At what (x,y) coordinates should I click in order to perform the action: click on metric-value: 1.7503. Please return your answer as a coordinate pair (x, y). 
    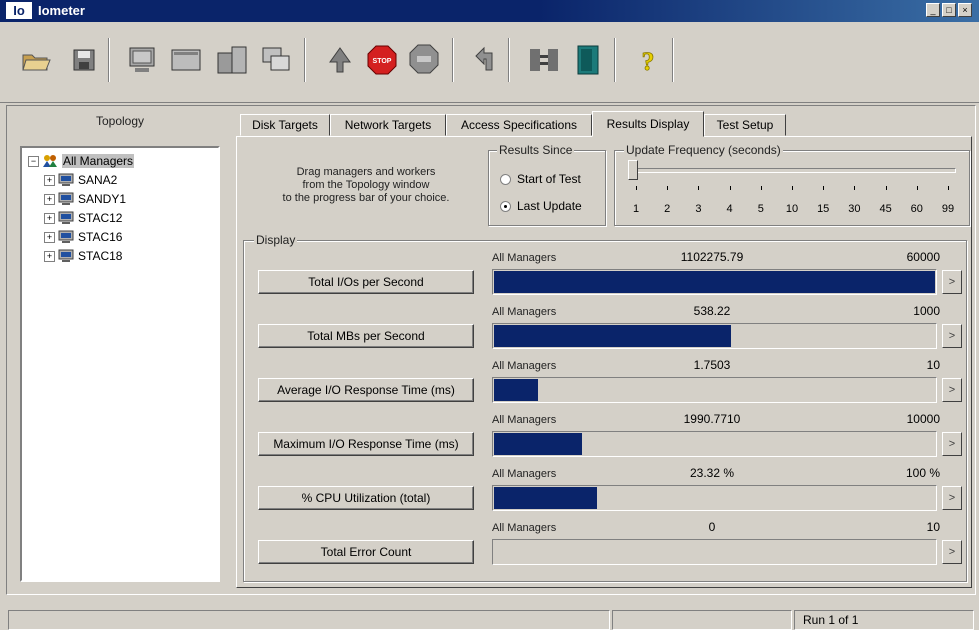
    Looking at the image, I should click on (712, 365).